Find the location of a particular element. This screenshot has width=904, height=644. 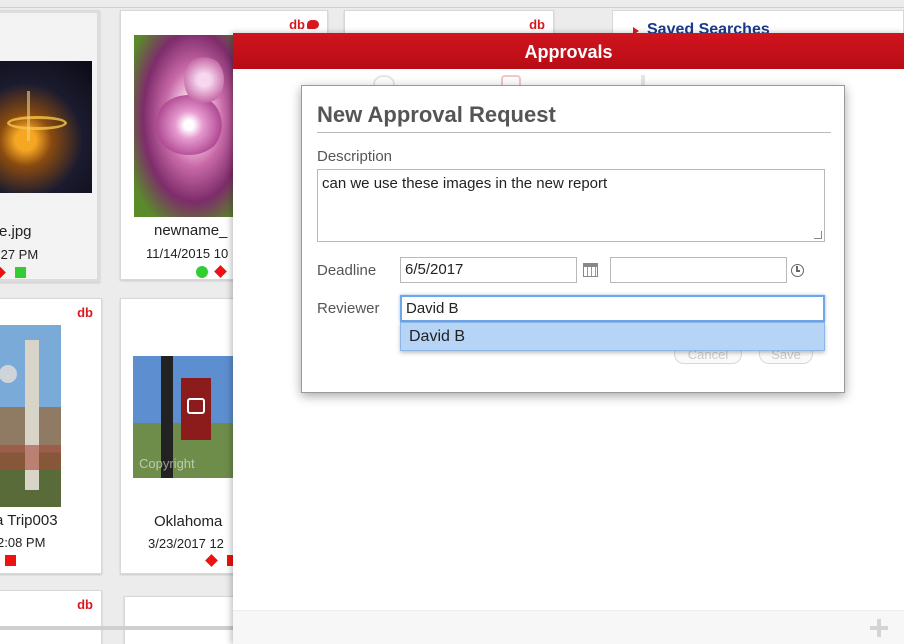

asset-card: e.jpg :27 PM is located at coordinates (50, 146).